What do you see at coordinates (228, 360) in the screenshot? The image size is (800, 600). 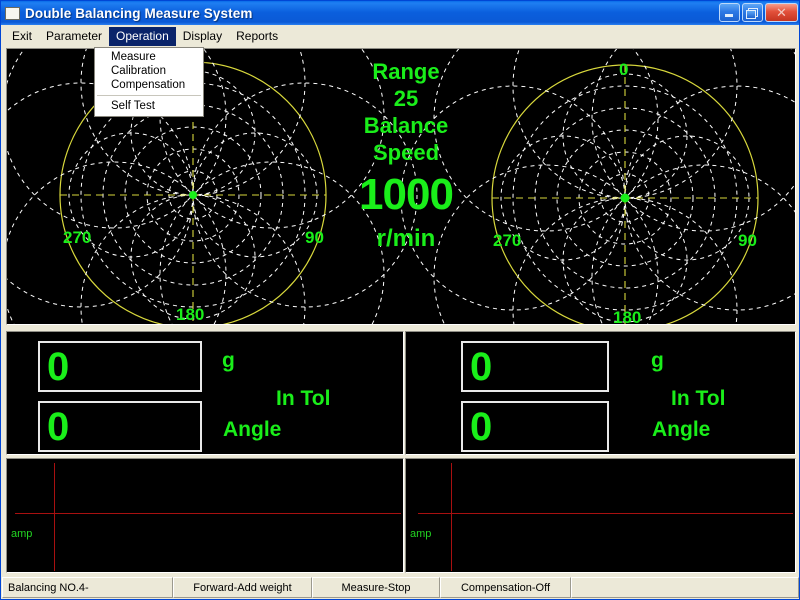 I see `left-unit-label: g` at bounding box center [228, 360].